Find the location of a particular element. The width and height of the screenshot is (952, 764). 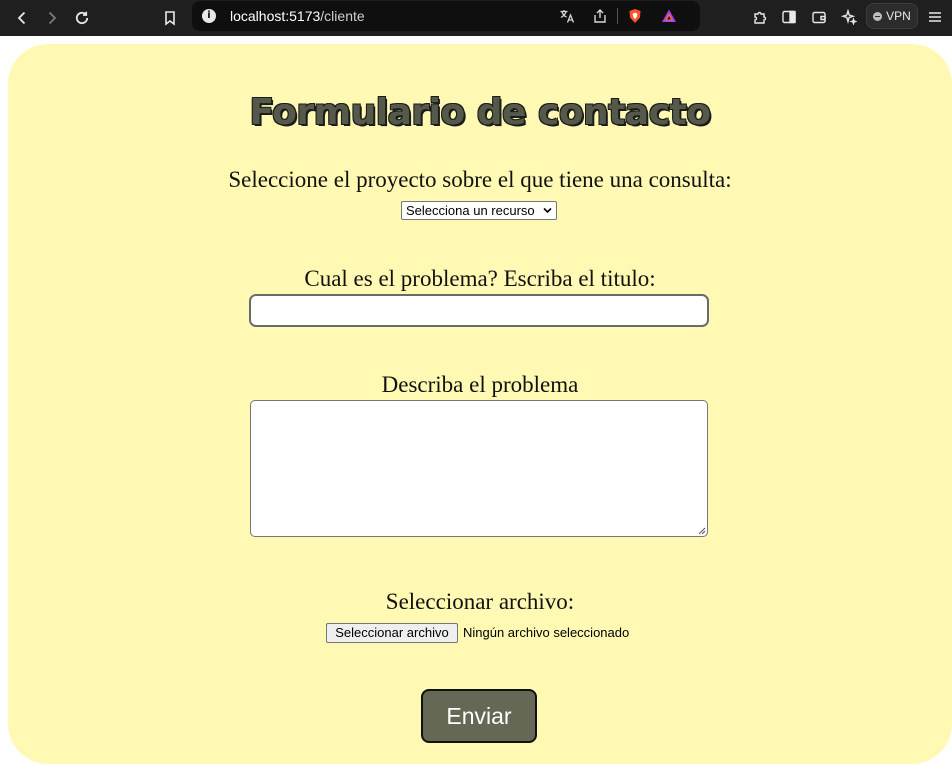

extensions-icon is located at coordinates (760, 17).